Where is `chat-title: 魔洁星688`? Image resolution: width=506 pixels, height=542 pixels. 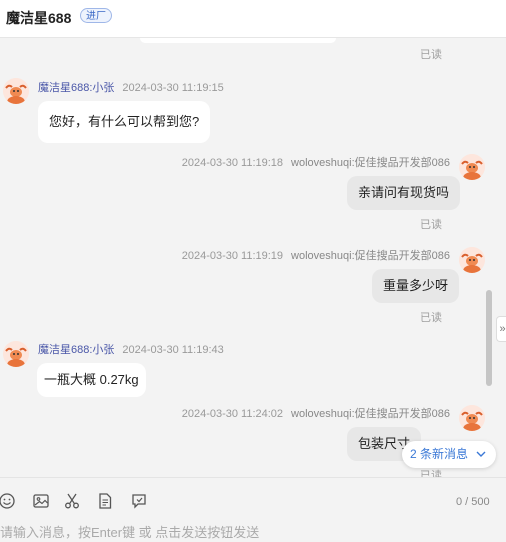 chat-title: 魔洁星688 is located at coordinates (39, 18).